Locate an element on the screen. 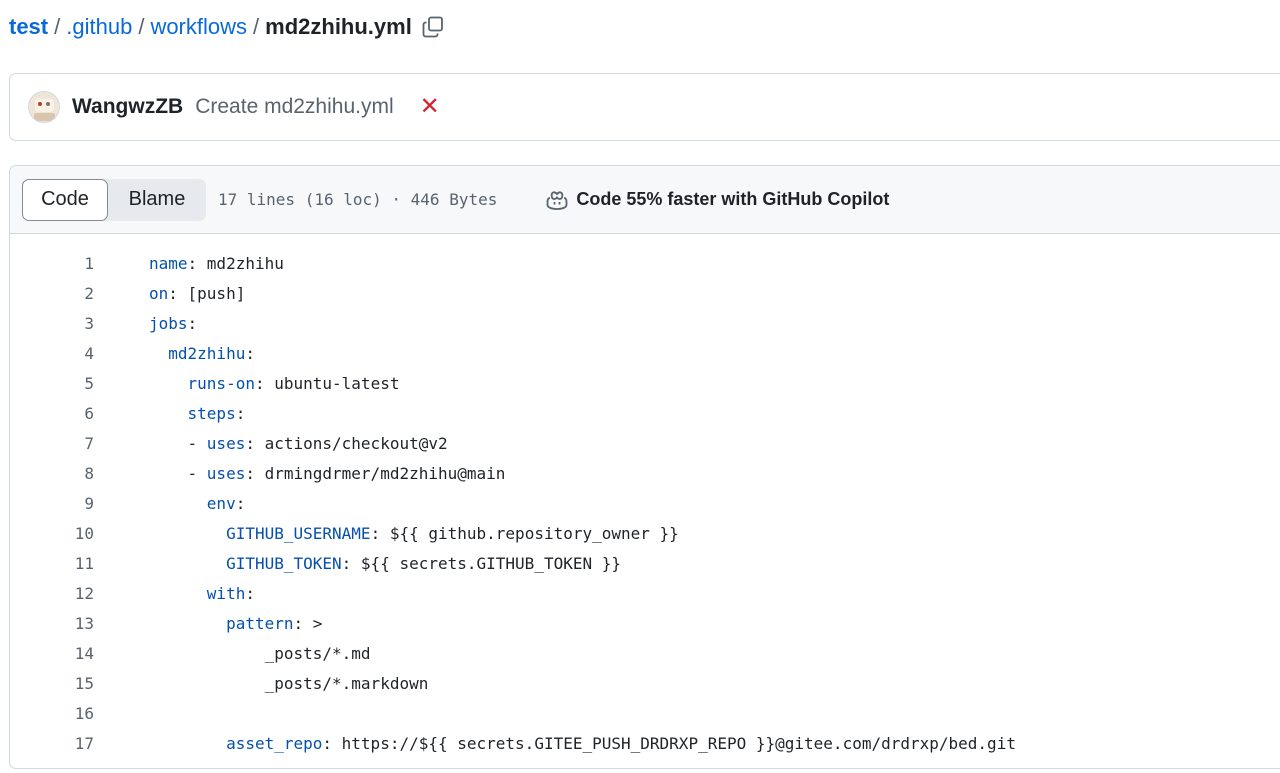 The image size is (1280, 773). code-line: 7 - uses: actions/checkout@v2 is located at coordinates (645, 443).